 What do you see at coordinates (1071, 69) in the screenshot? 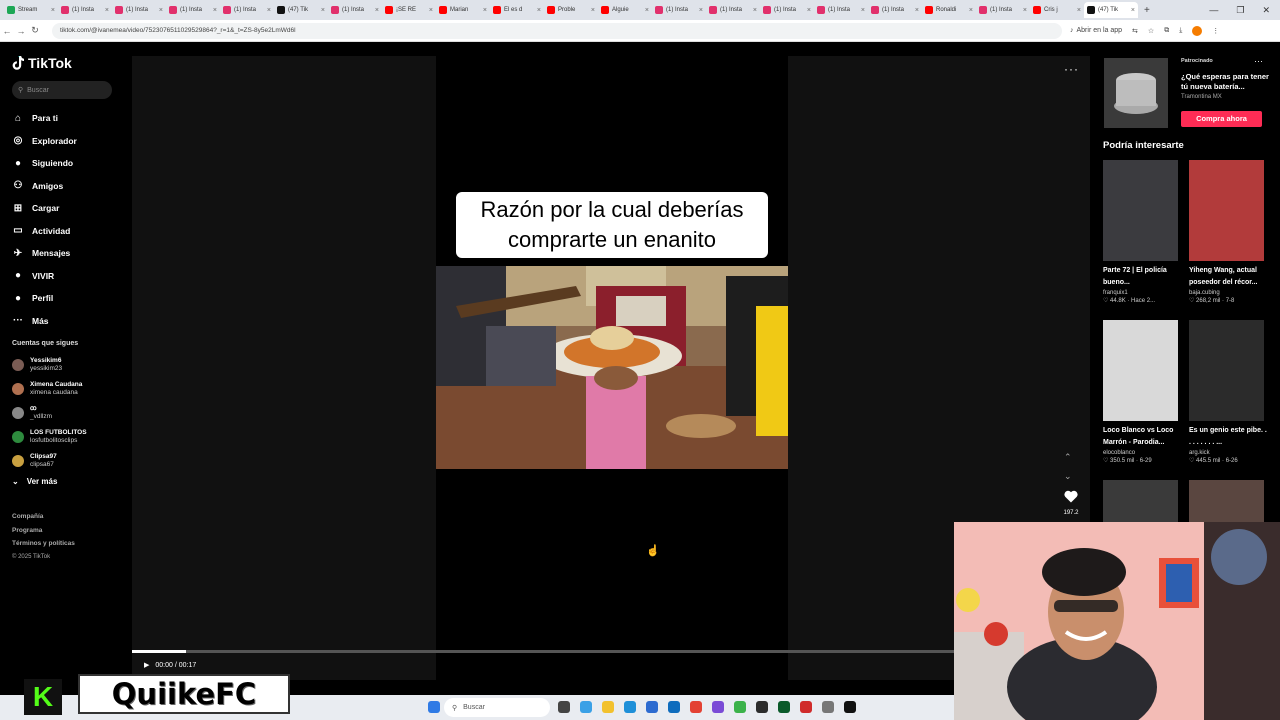
I see `video-more-options-icon: ···` at bounding box center [1071, 69].